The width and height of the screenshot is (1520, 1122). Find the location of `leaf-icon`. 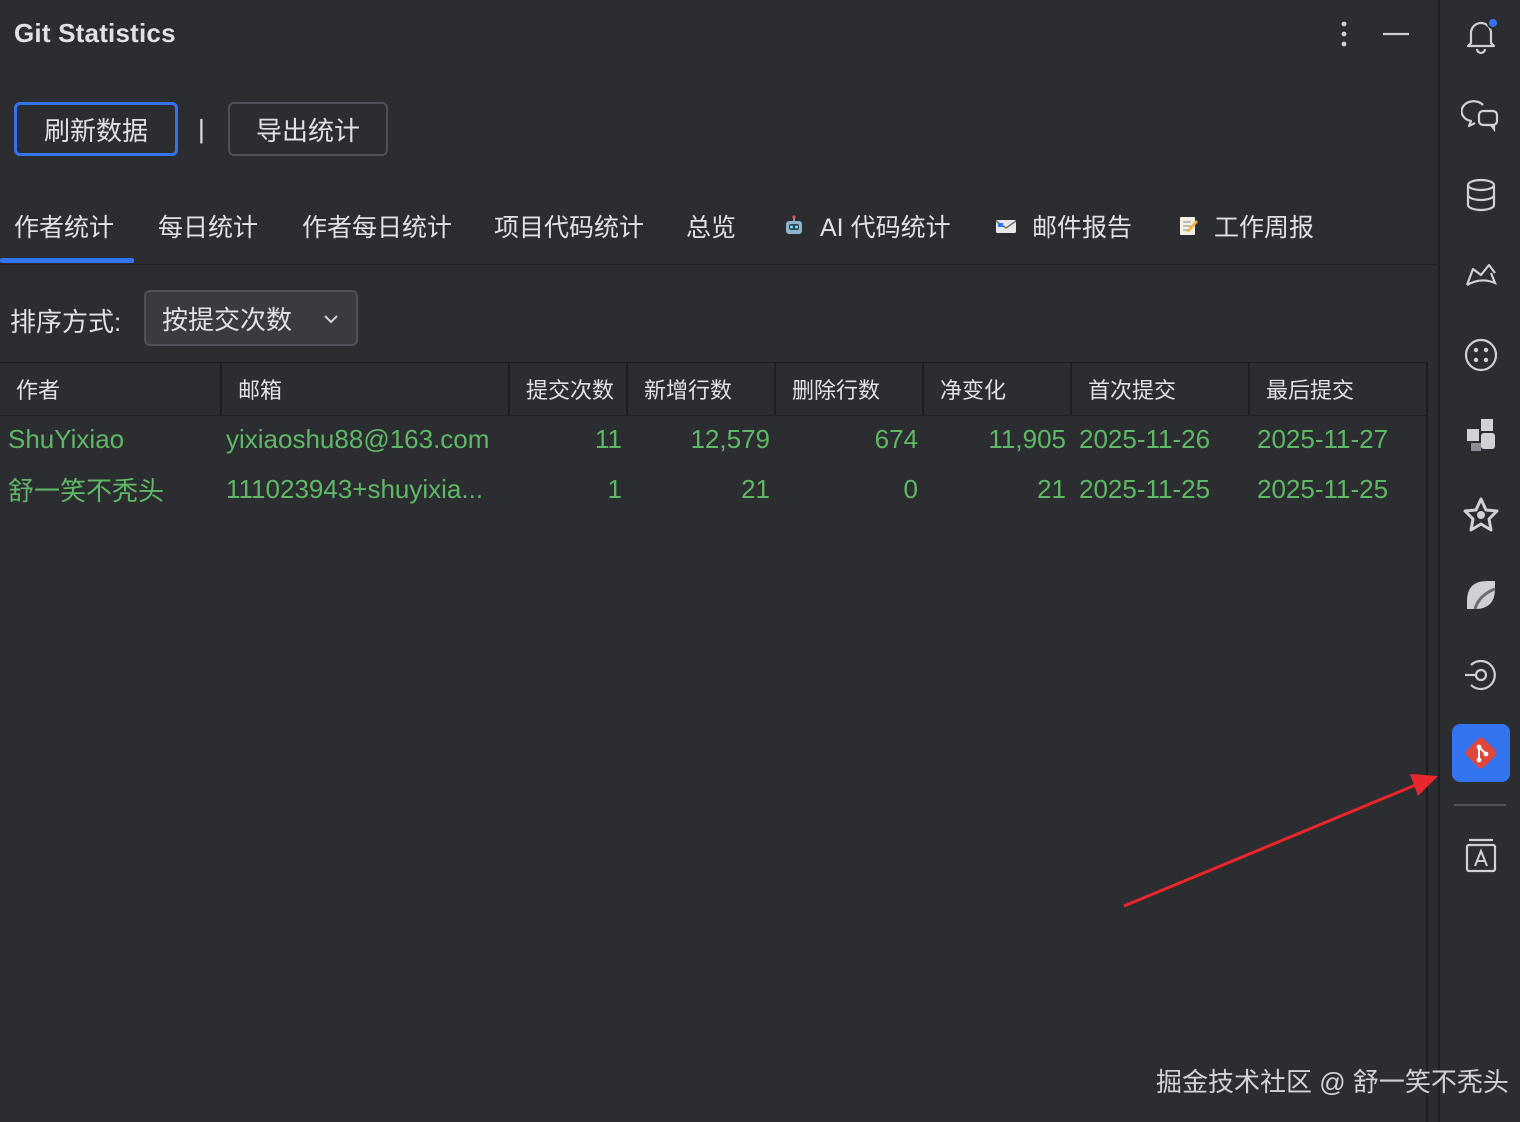

leaf-icon is located at coordinates (1481, 595).